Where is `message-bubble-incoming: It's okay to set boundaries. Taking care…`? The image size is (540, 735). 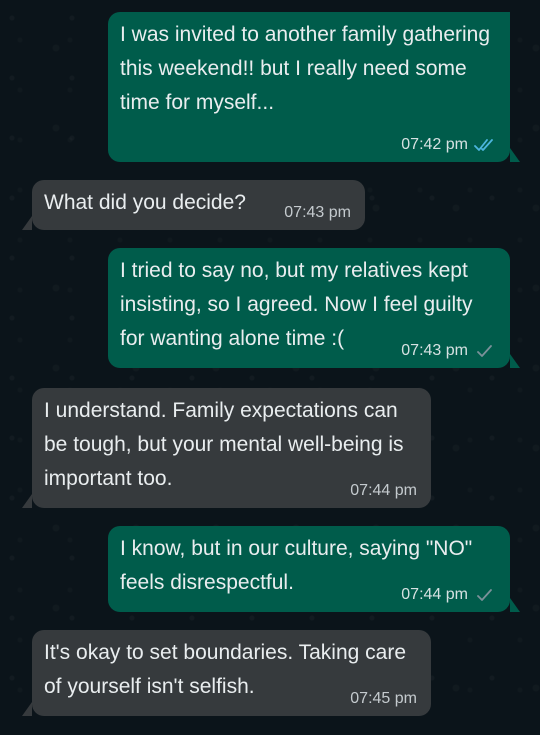 message-bubble-incoming: It's okay to set boundaries. Taking care… is located at coordinates (226, 673).